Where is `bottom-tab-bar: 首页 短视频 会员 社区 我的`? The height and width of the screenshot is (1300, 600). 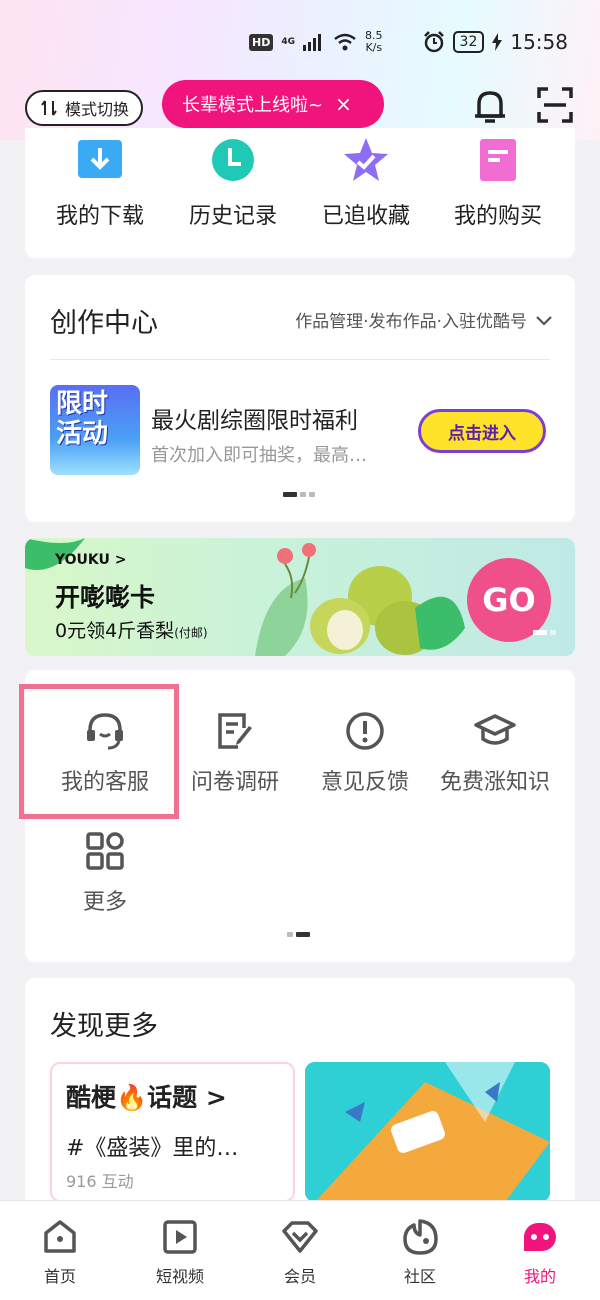 bottom-tab-bar: 首页 短视频 会员 社区 我的 is located at coordinates (300, 1250).